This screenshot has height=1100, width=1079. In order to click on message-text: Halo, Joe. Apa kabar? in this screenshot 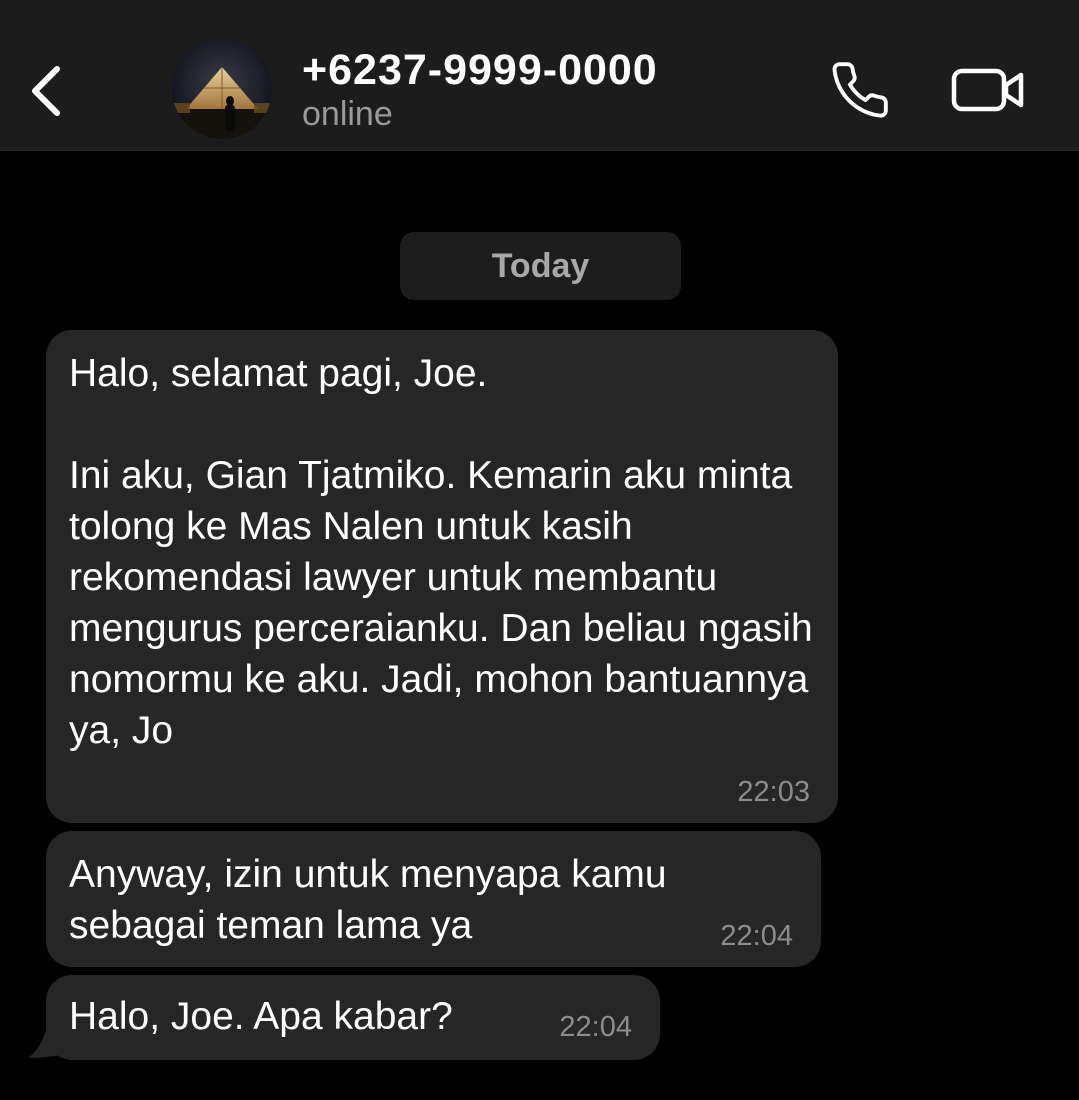, I will do `click(261, 1016)`.